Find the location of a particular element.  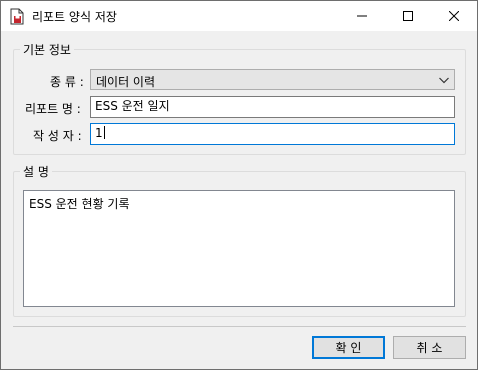

report-save-icon is located at coordinates (17, 16).